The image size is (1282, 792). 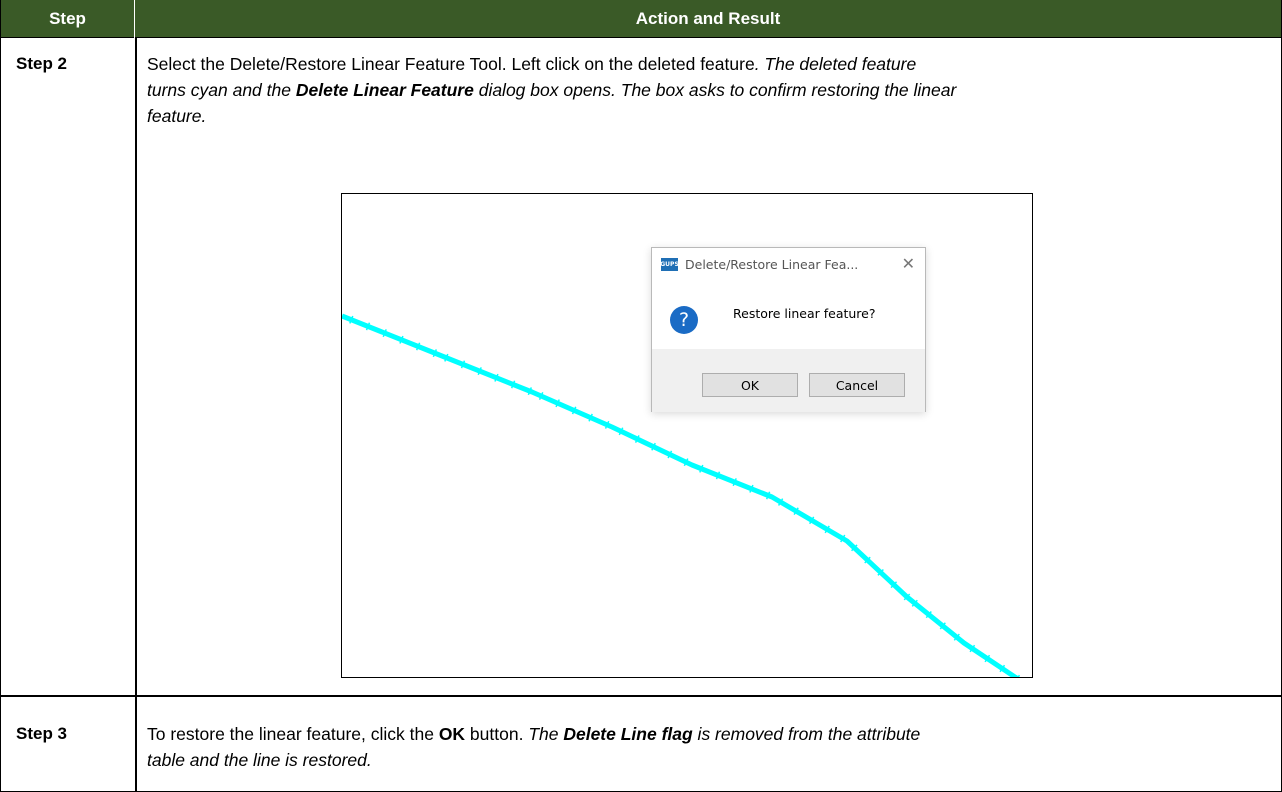 What do you see at coordinates (42, 733) in the screenshot?
I see `step-3-label: Step 3` at bounding box center [42, 733].